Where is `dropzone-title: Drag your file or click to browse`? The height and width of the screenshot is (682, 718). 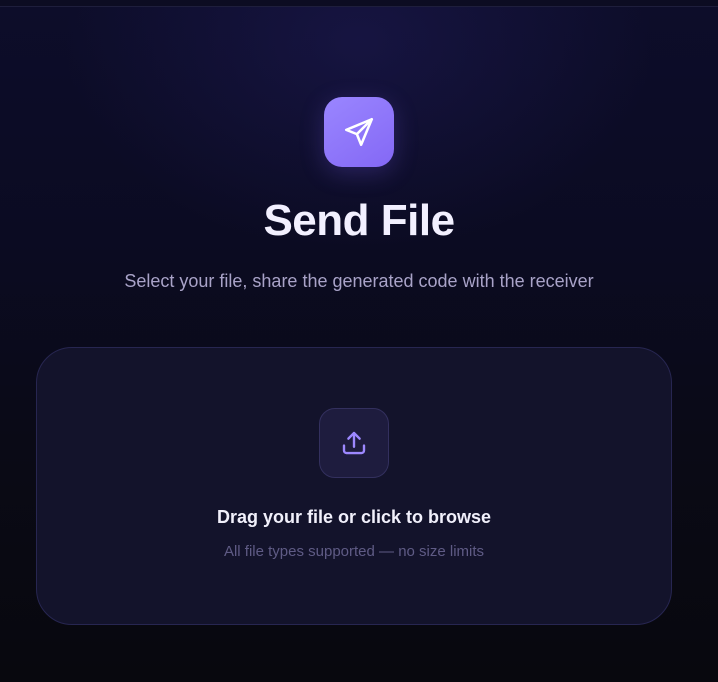 dropzone-title: Drag your file or click to browse is located at coordinates (354, 517).